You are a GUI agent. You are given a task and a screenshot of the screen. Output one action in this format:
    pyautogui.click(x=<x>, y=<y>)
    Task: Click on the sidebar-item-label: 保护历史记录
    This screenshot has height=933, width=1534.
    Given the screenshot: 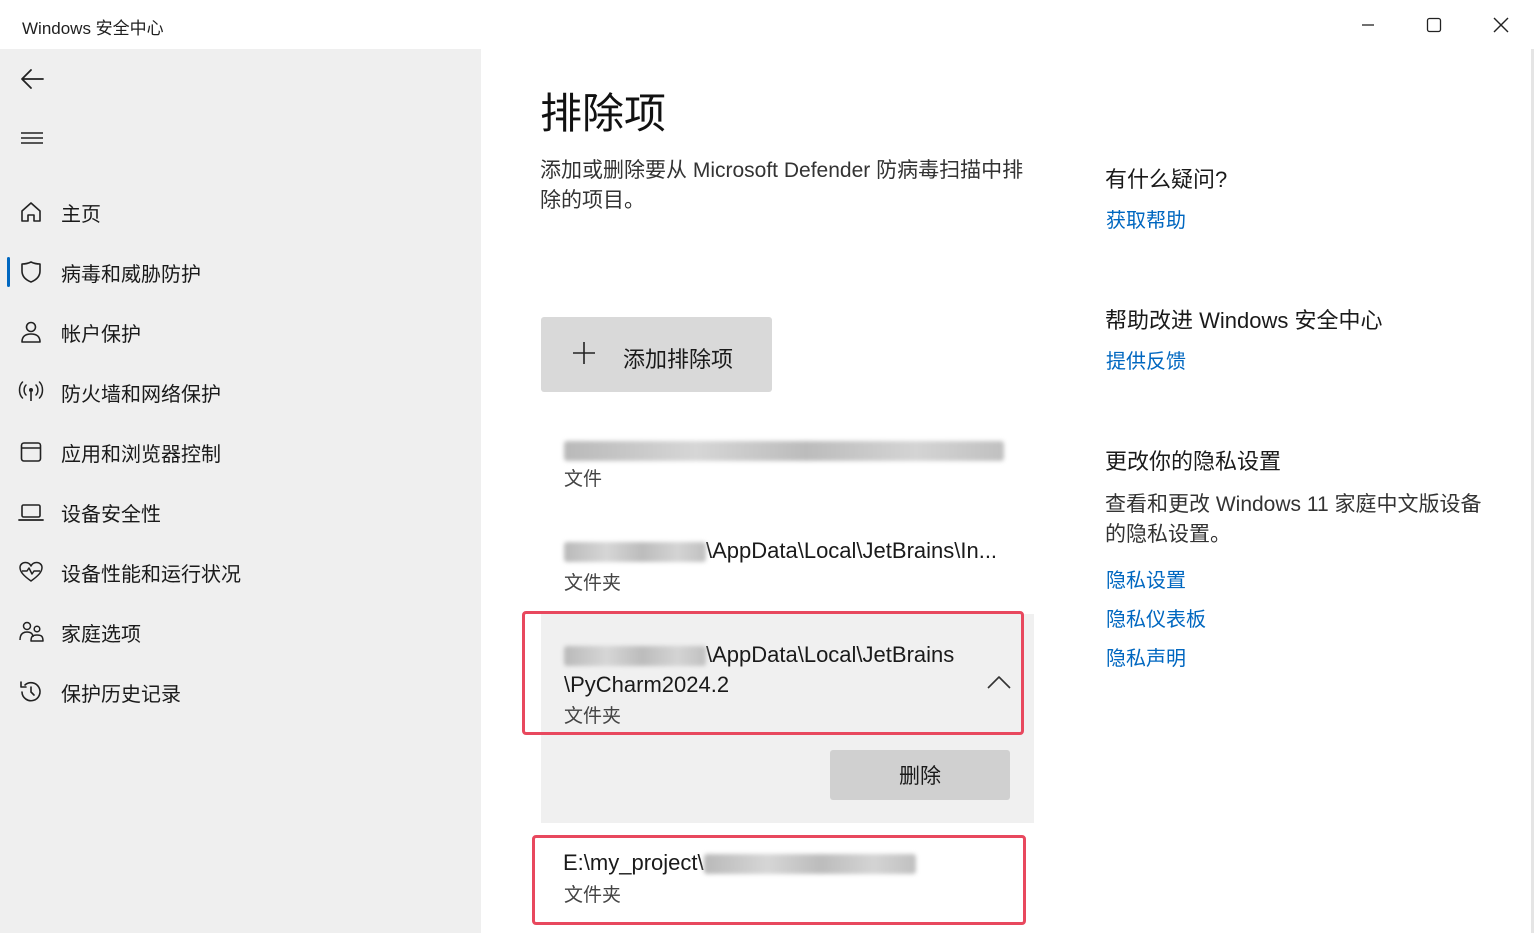 What is the action you would take?
    pyautogui.click(x=121, y=694)
    